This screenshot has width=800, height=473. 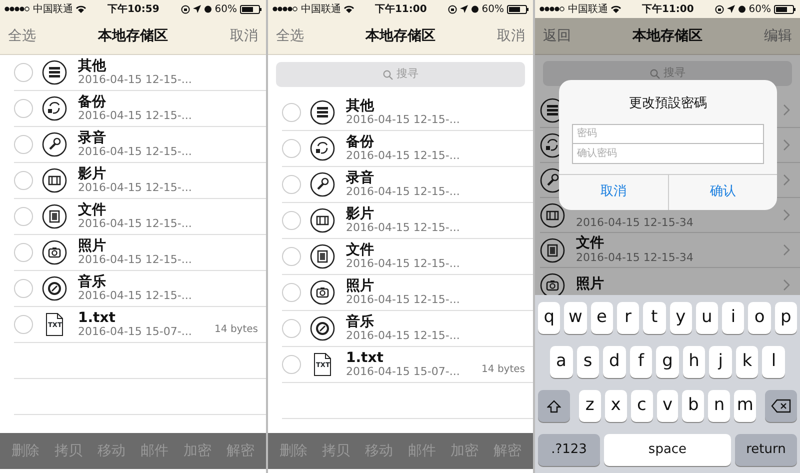 What do you see at coordinates (54, 216) in the screenshot?
I see `document-icon` at bounding box center [54, 216].